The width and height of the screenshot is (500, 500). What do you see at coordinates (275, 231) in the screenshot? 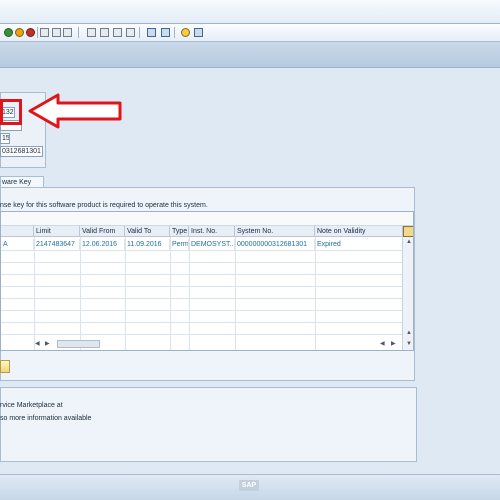
I see `column-header: System No.` at bounding box center [275, 231].